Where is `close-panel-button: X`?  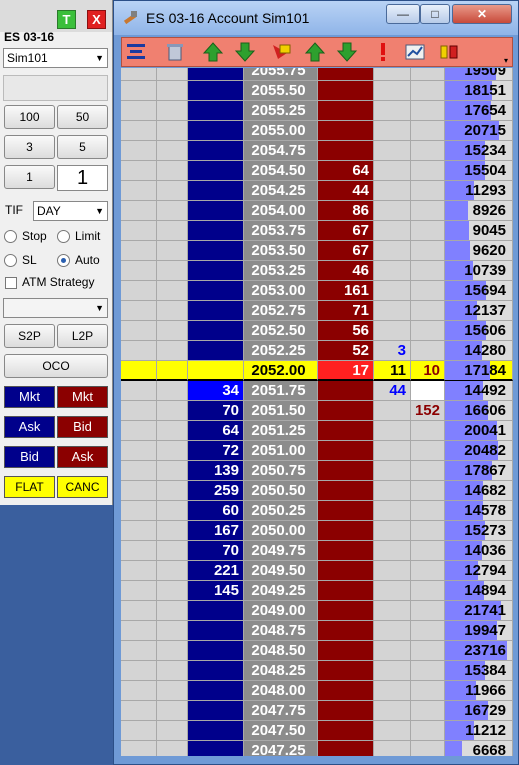
close-panel-button: X is located at coordinates (96, 19).